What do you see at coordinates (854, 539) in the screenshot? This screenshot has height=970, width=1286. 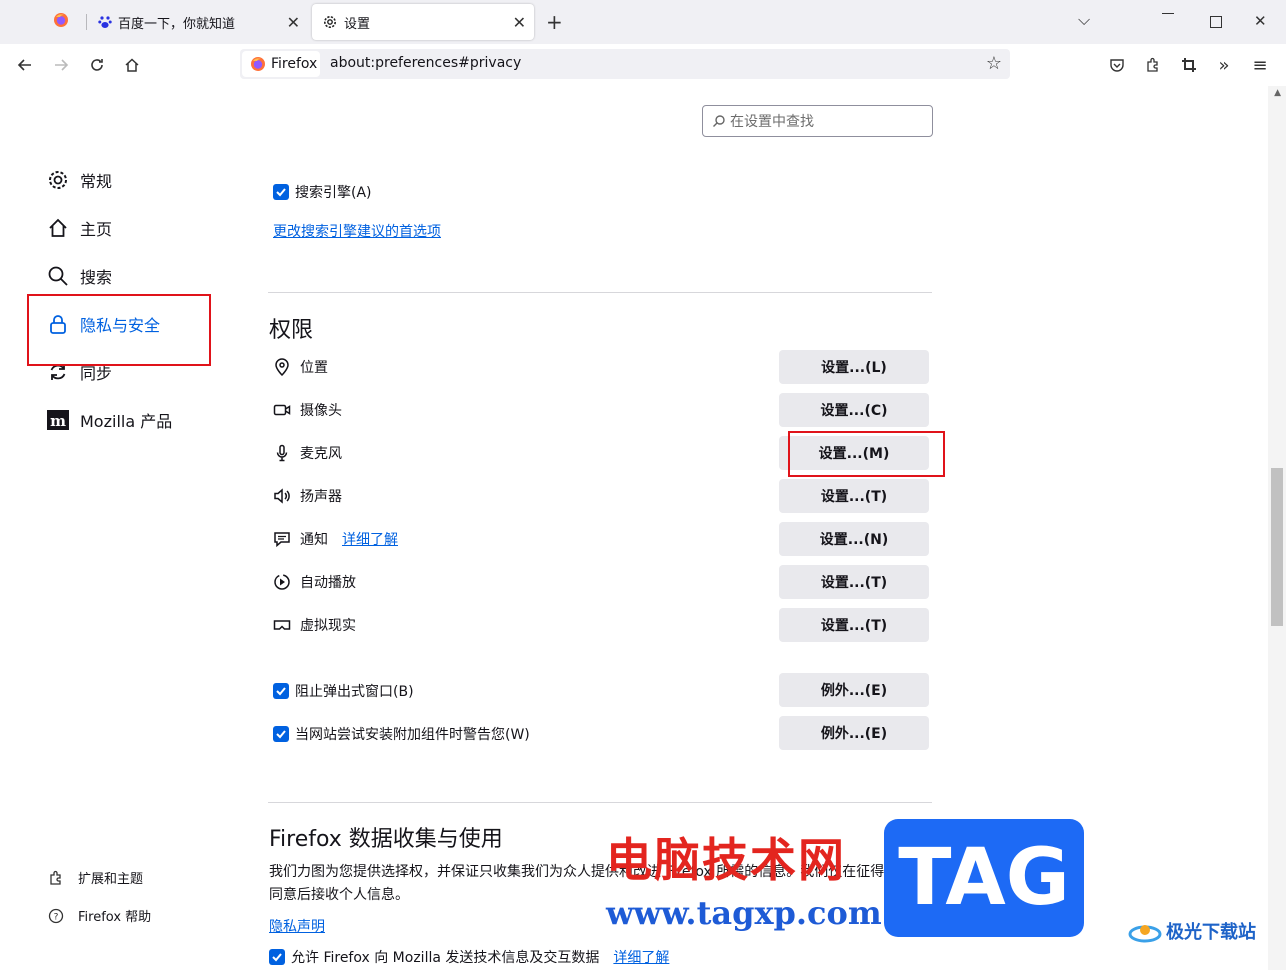 I see `notifications-settings-button: 设置...(N)` at bounding box center [854, 539].